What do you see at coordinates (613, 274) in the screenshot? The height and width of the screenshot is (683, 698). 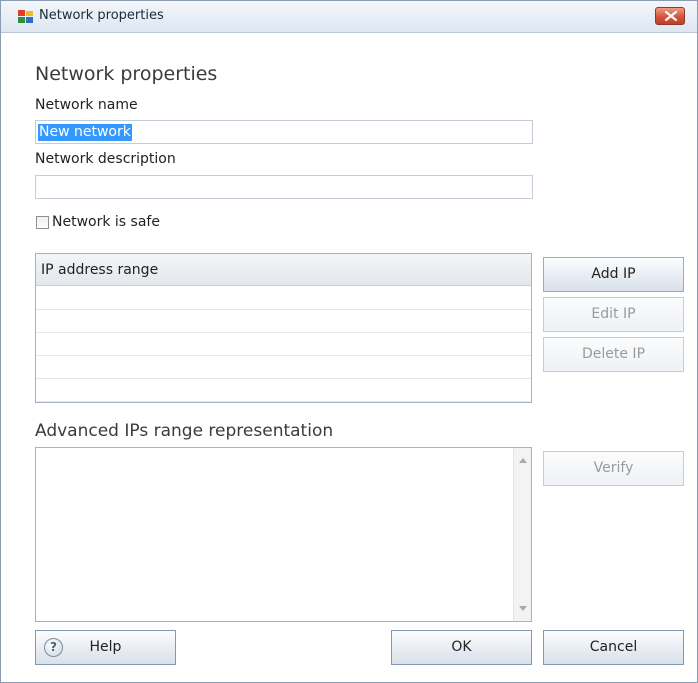 I see `add-ip-button: Add IP` at bounding box center [613, 274].